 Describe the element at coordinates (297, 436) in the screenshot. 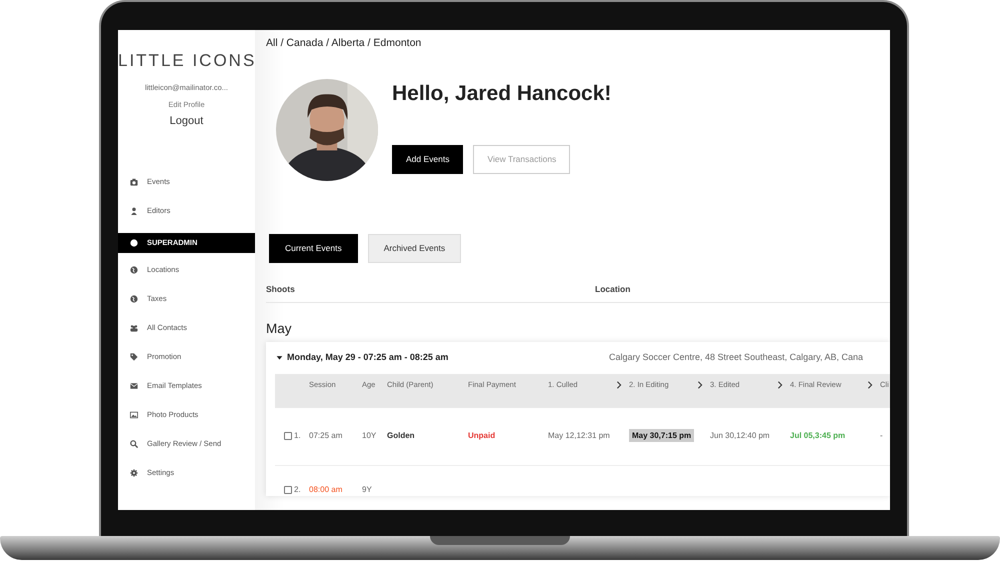

I see `row-number: 1.` at that location.